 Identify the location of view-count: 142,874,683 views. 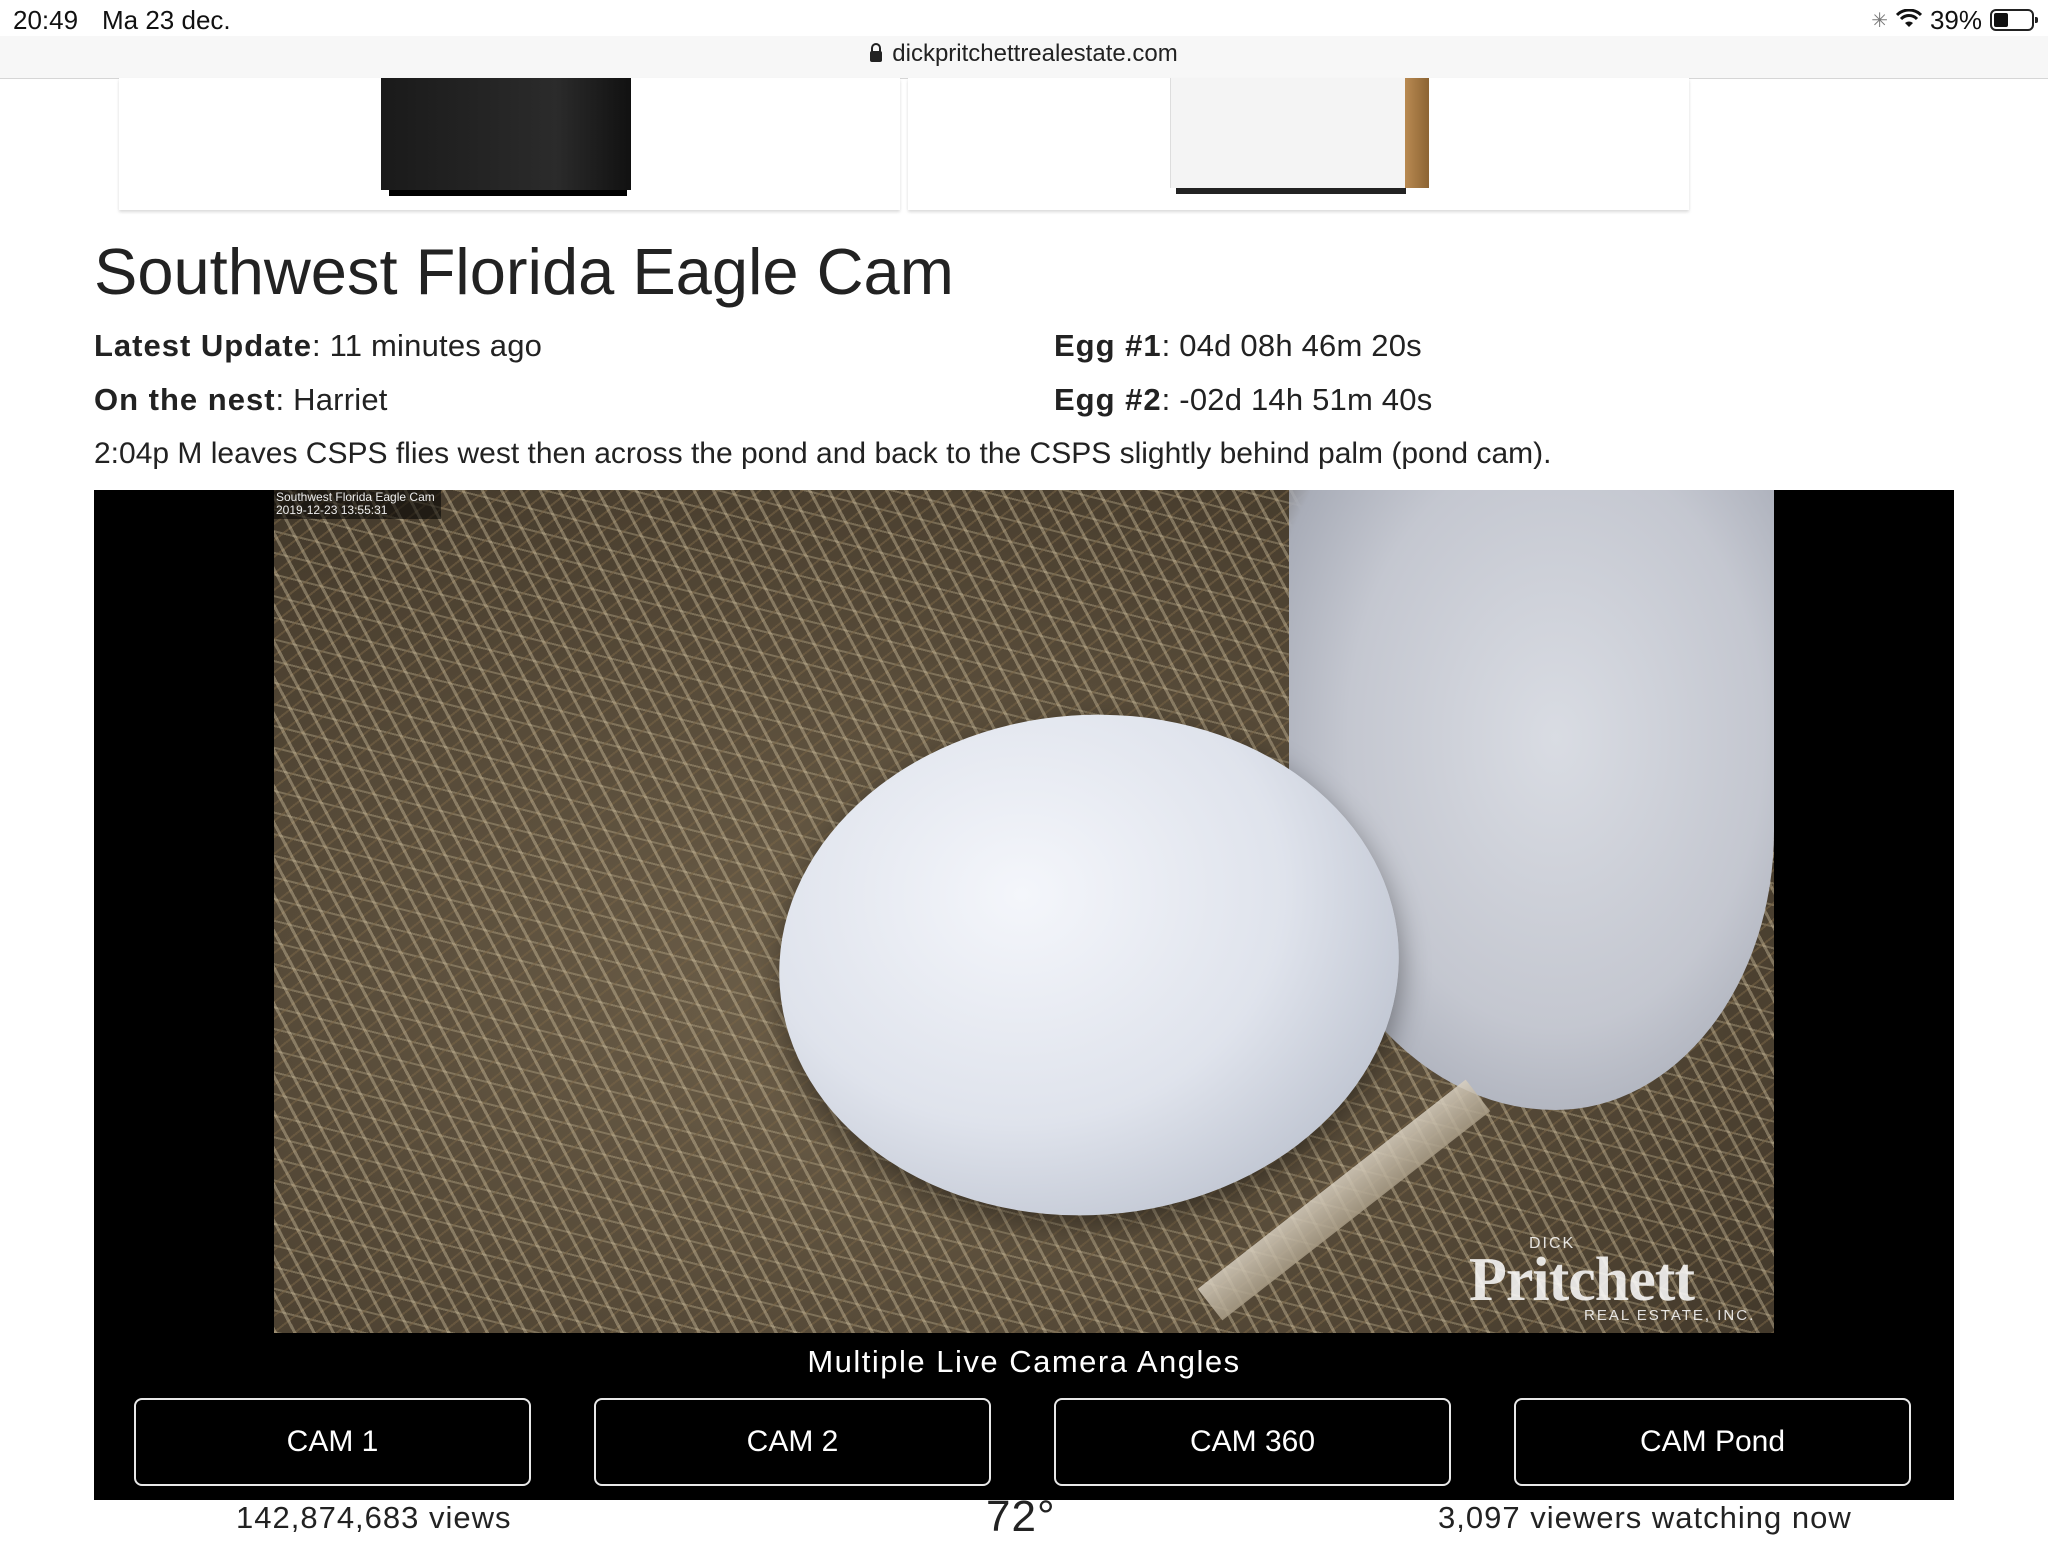
(374, 1517).